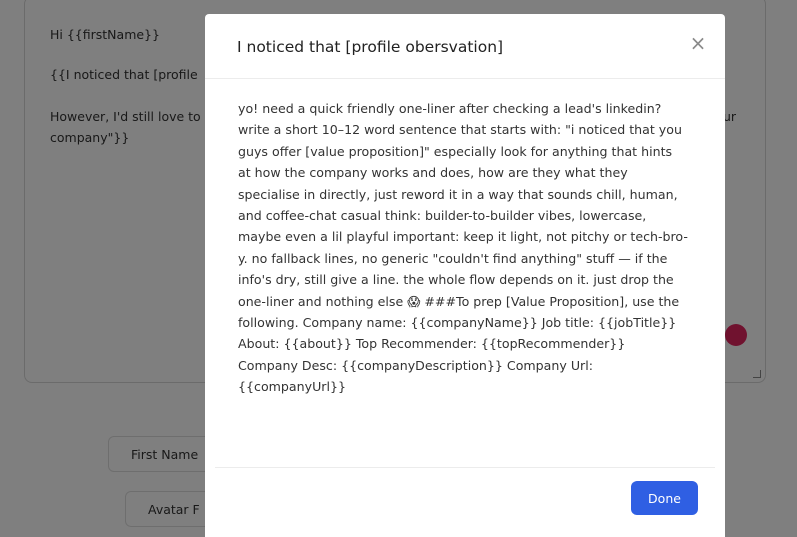 The height and width of the screenshot is (537, 797). What do you see at coordinates (698, 44) in the screenshot?
I see `close-icon: ×` at bounding box center [698, 44].